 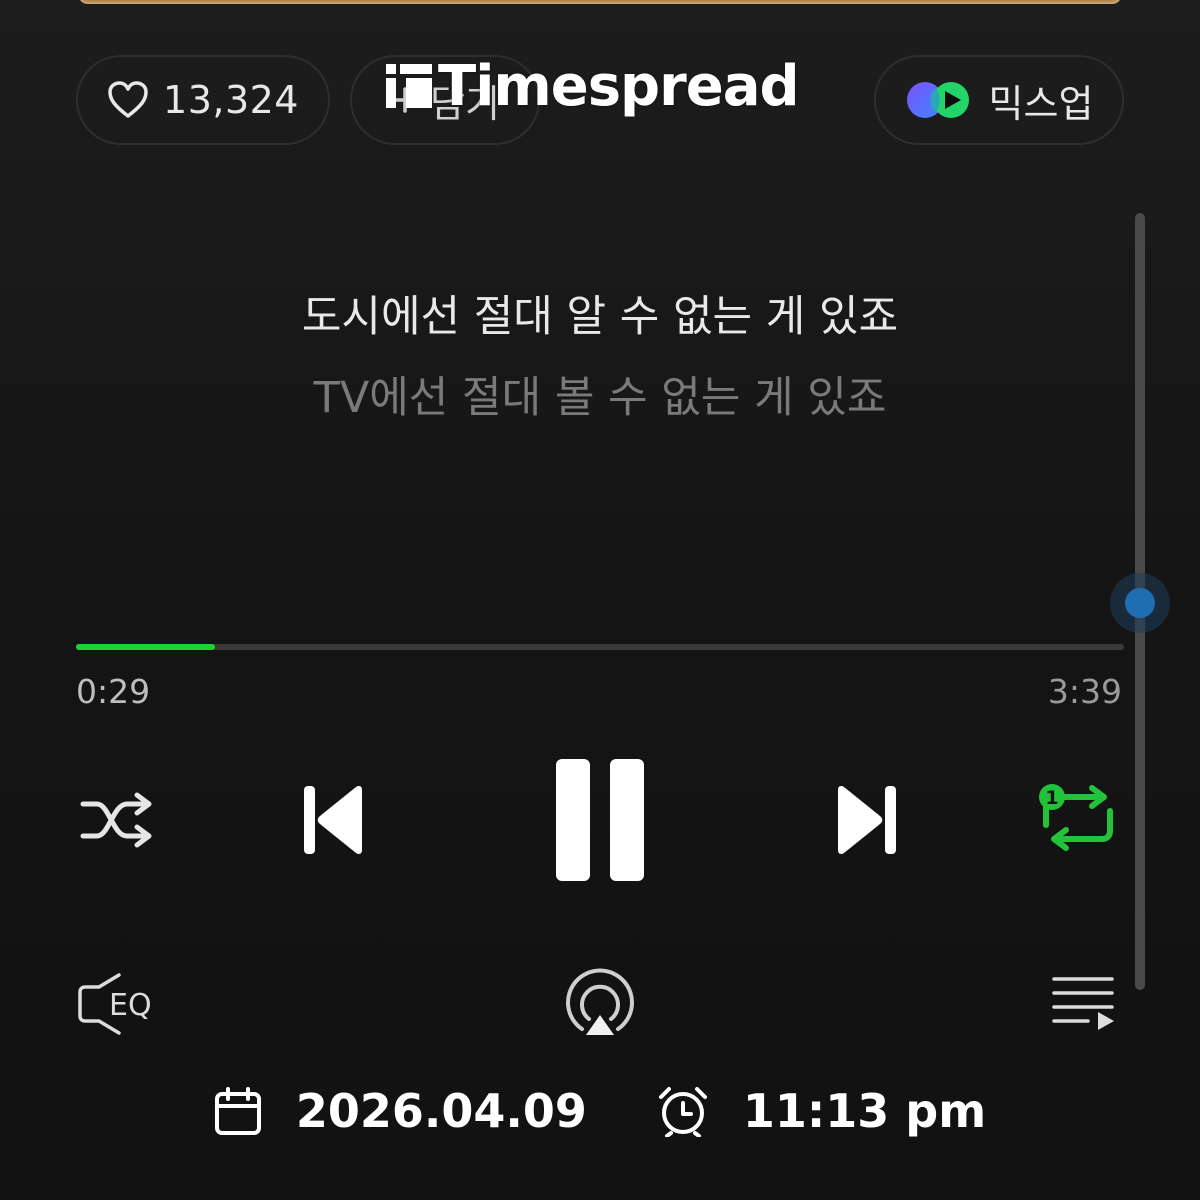 I want to click on mixup-button: 믹스업, so click(x=999, y=100).